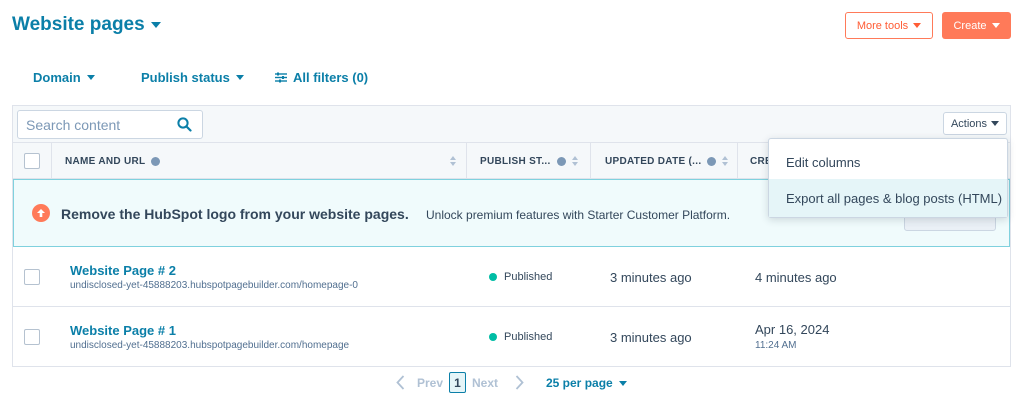 The height and width of the screenshot is (403, 1024). What do you see at coordinates (457, 382) in the screenshot?
I see `page-number-button: 1` at bounding box center [457, 382].